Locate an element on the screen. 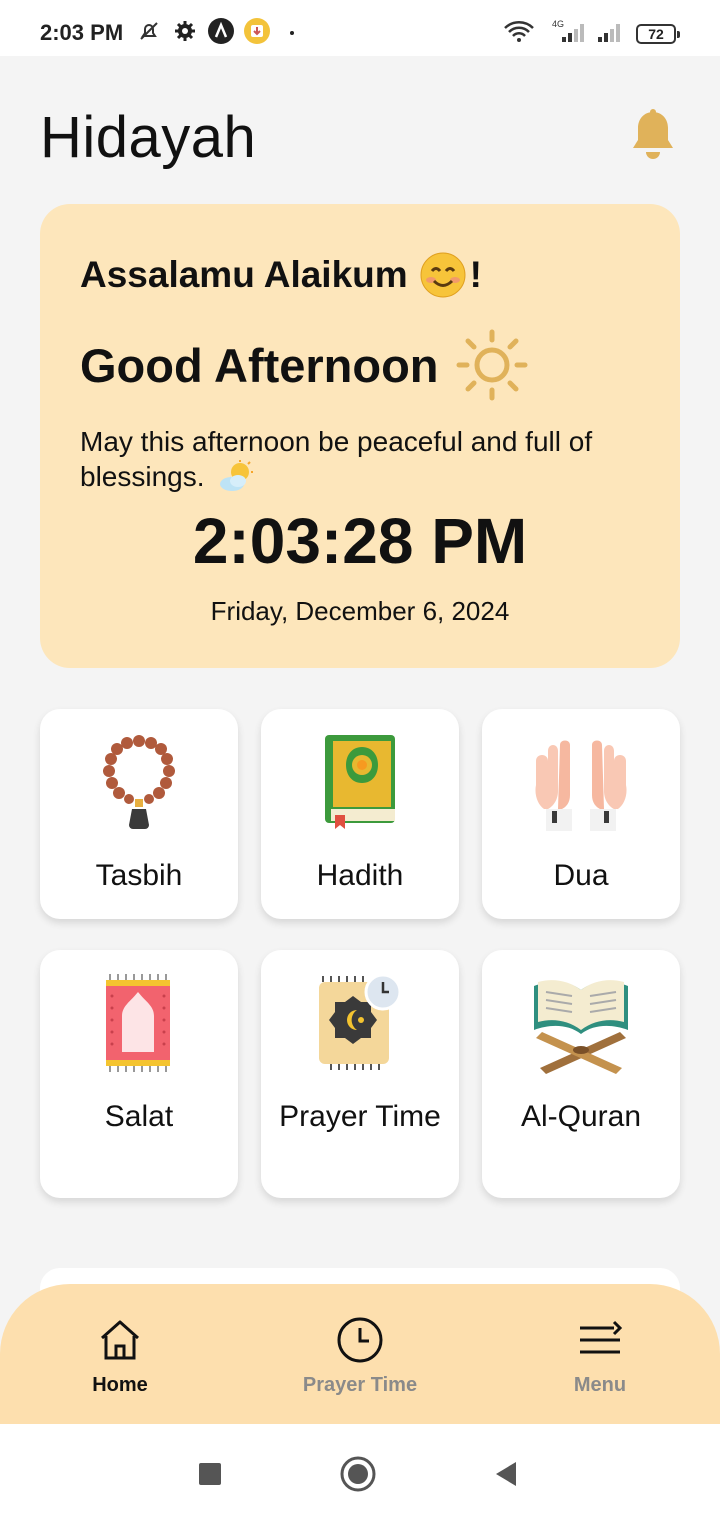  sun-behind-cloud-icon is located at coordinates (236, 476).